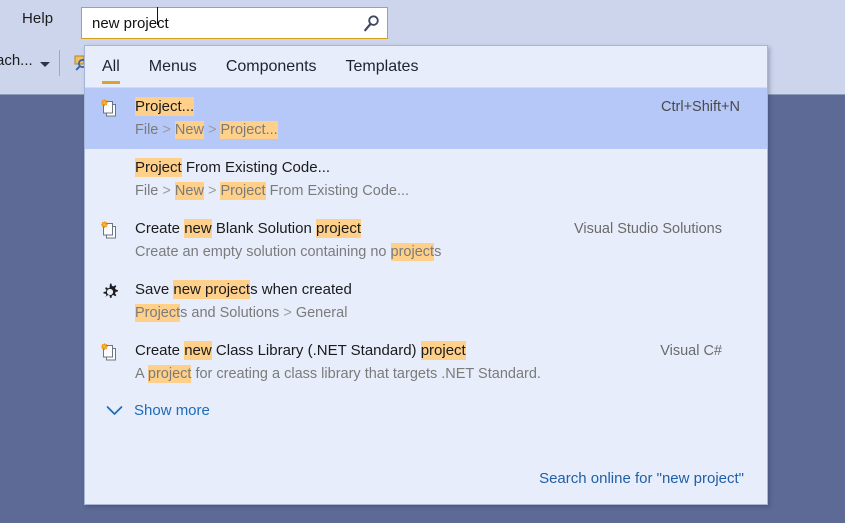 The width and height of the screenshot is (845, 523). I want to click on filter-tabs: All Menus Components Templates, so click(426, 67).